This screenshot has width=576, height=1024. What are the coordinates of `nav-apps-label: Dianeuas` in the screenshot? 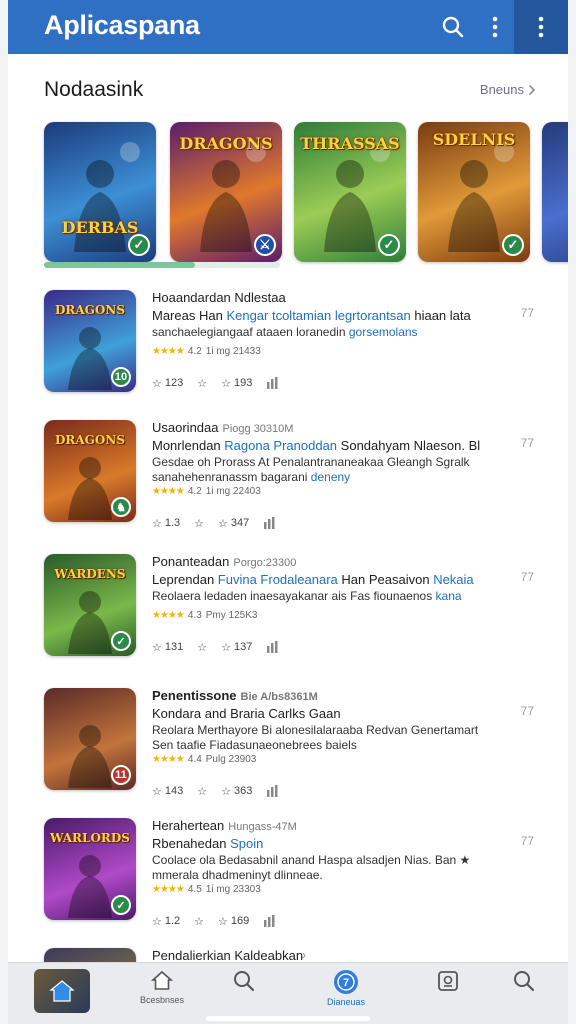 It's located at (346, 1002).